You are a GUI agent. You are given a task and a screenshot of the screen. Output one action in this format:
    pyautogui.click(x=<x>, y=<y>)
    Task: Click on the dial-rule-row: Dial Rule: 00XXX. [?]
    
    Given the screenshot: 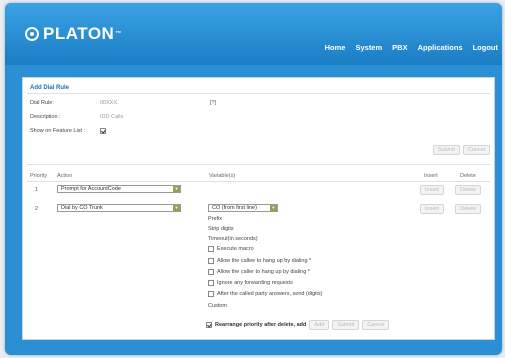 What is the action you would take?
    pyautogui.click(x=123, y=103)
    